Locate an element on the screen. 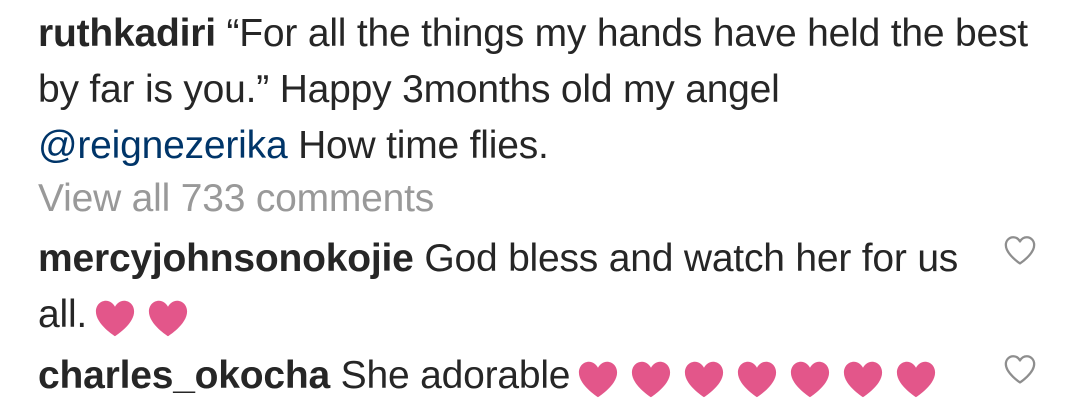 The height and width of the screenshot is (410, 1080). caption-text-after: How time flies. is located at coordinates (423, 145).